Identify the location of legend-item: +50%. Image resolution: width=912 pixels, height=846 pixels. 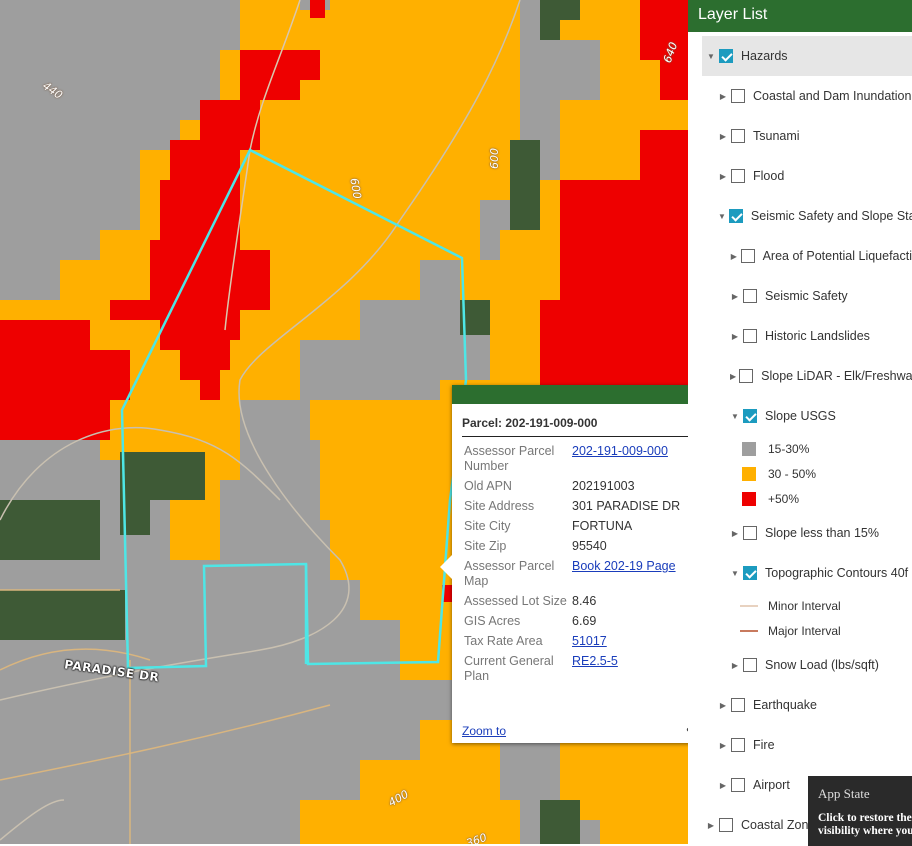
(770, 499).